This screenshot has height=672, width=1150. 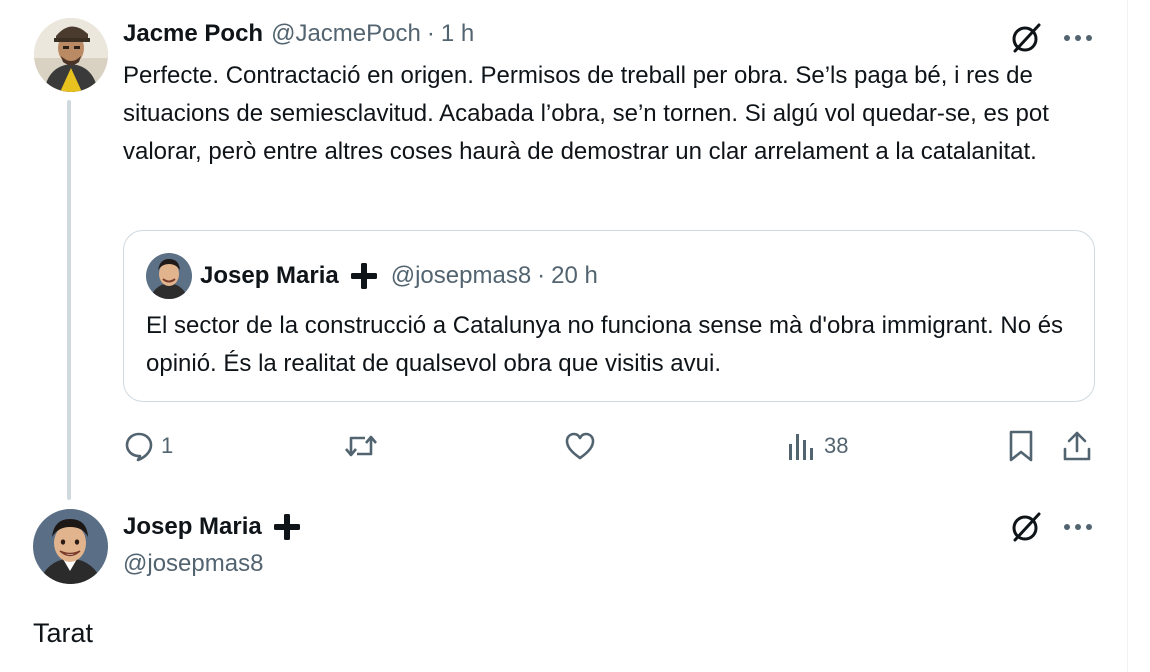 What do you see at coordinates (580, 446) in the screenshot?
I see `like-icon` at bounding box center [580, 446].